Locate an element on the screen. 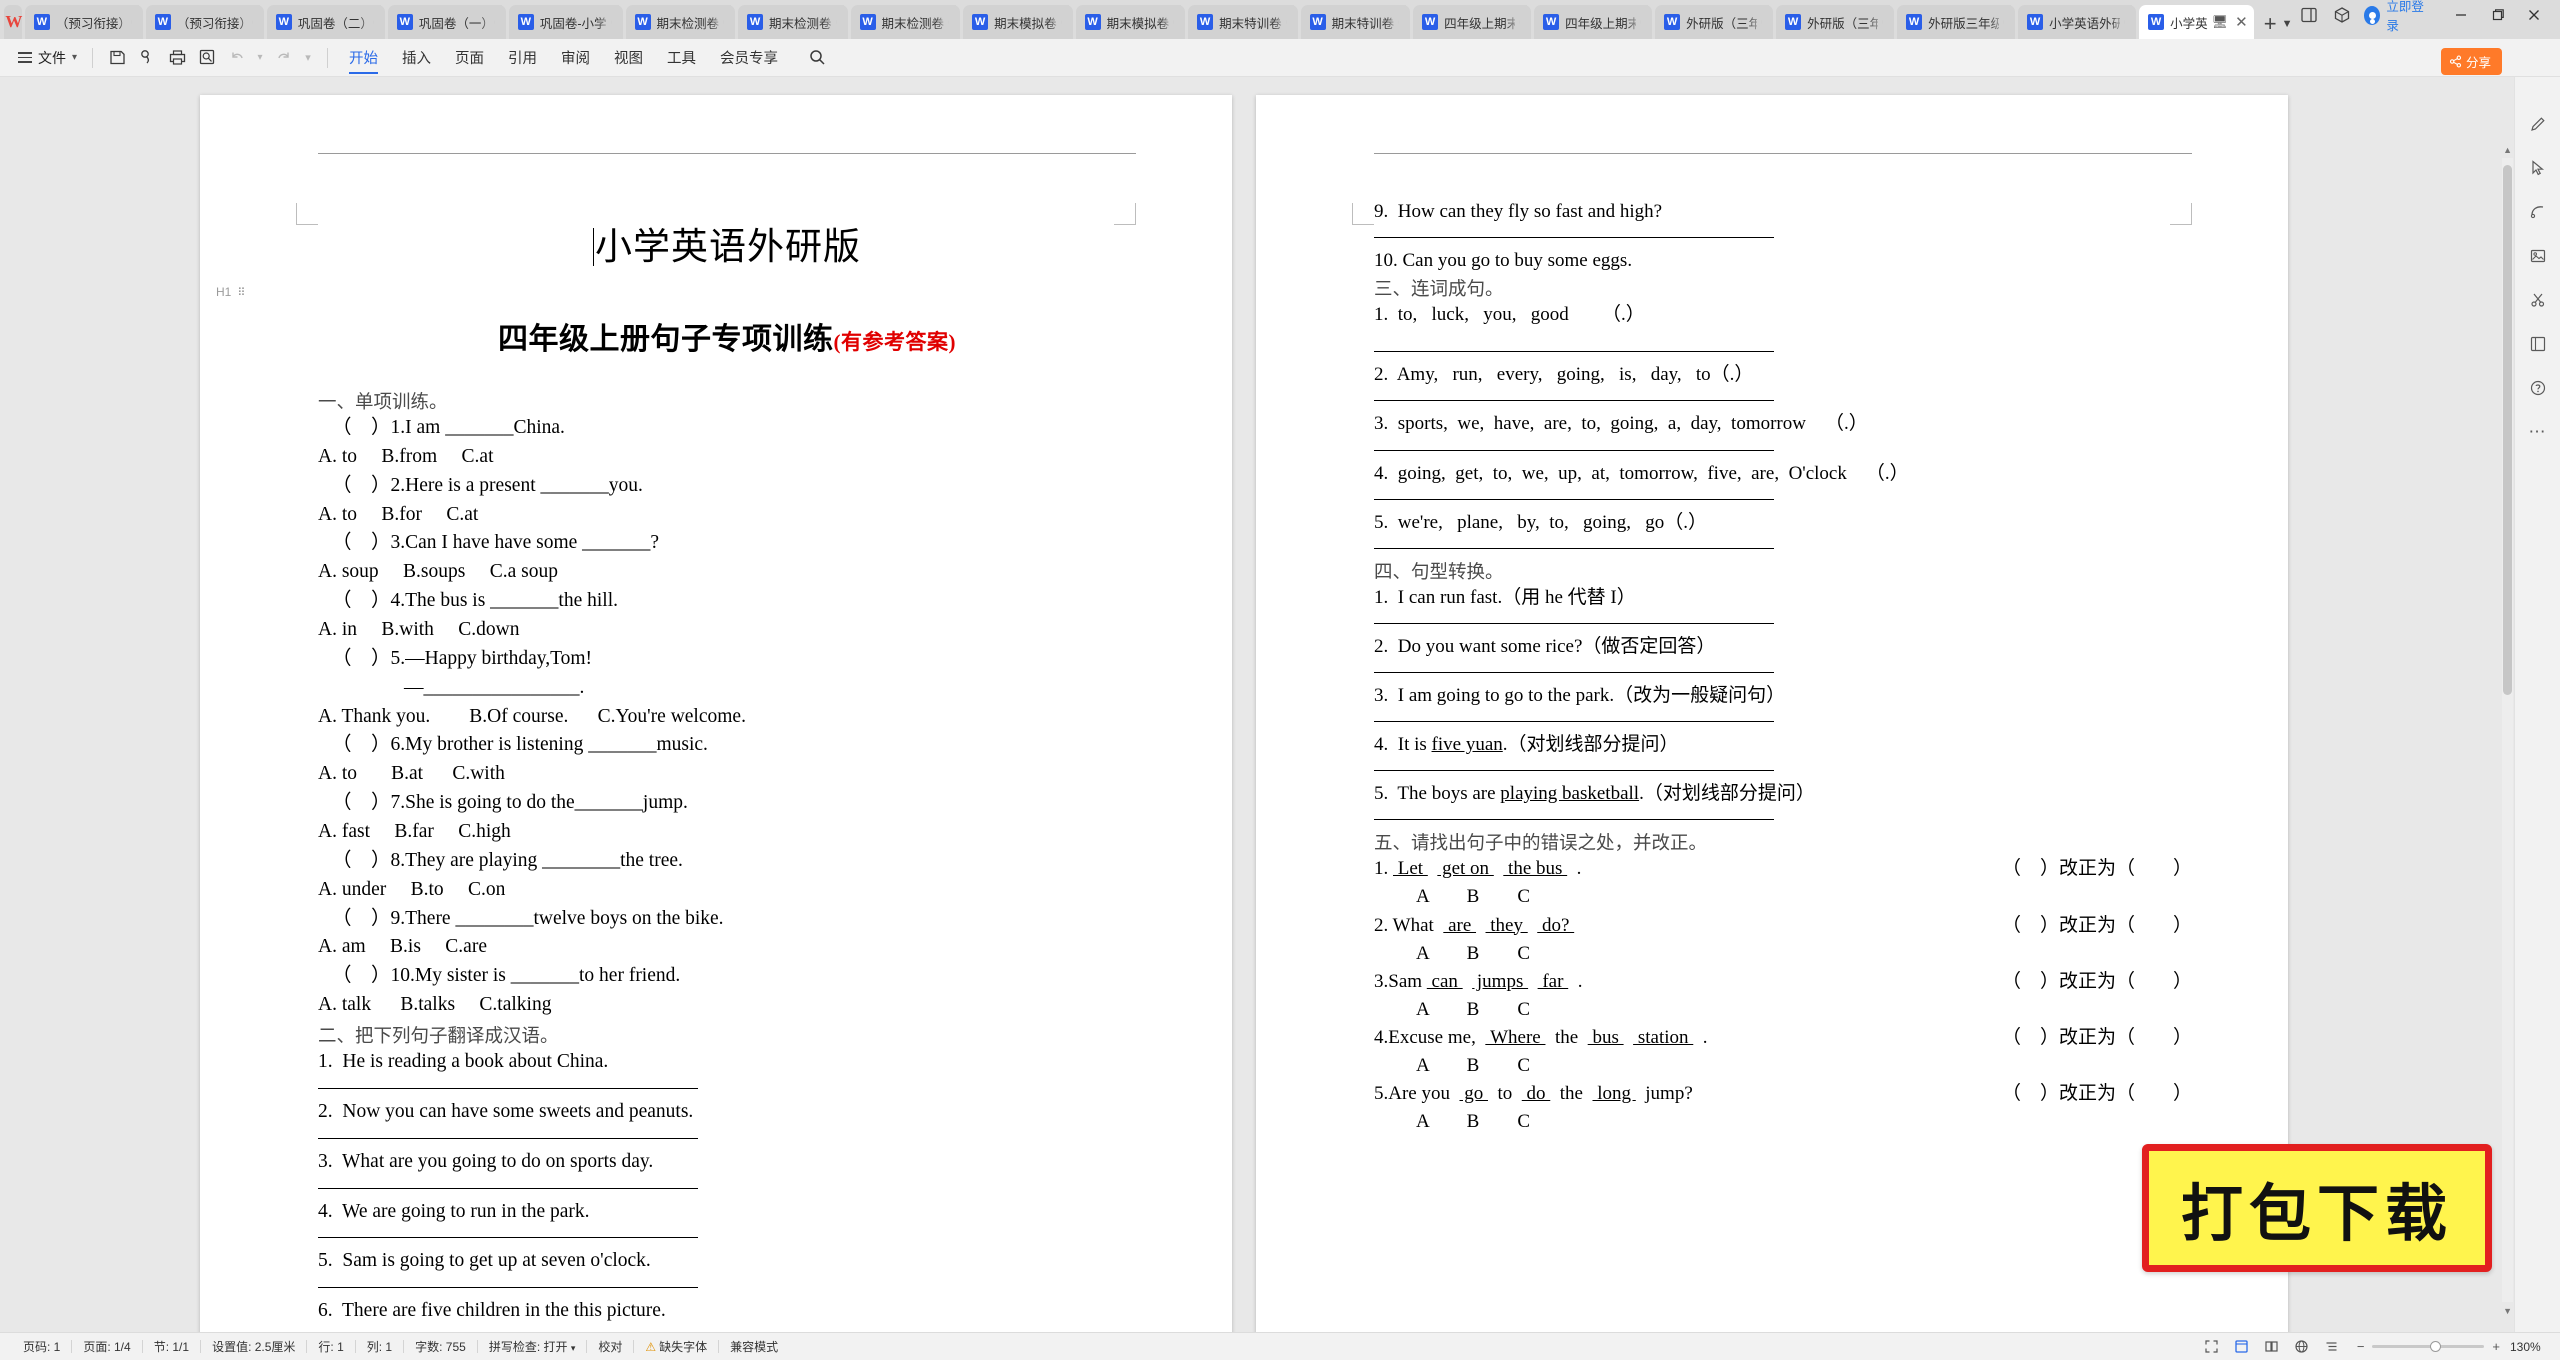  maximize-button is located at coordinates (2497, 15).